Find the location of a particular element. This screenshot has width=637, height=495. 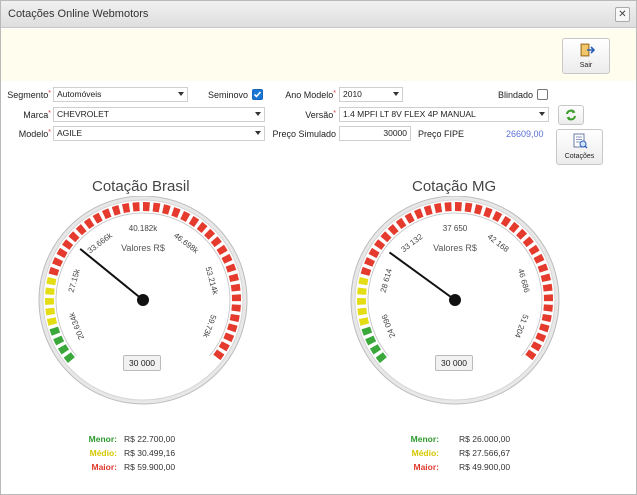

ano-modelo-select: 2010 is located at coordinates (371, 94).